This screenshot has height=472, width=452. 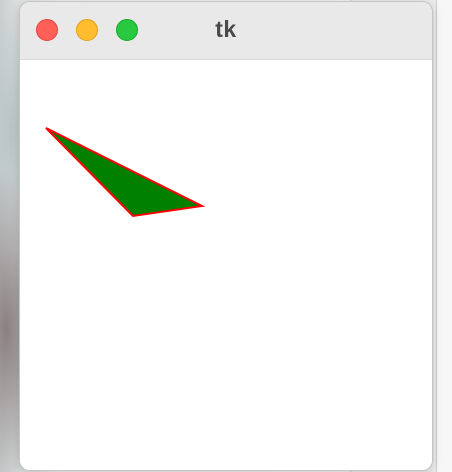 I want to click on background-window-edge, so click(x=444, y=236).